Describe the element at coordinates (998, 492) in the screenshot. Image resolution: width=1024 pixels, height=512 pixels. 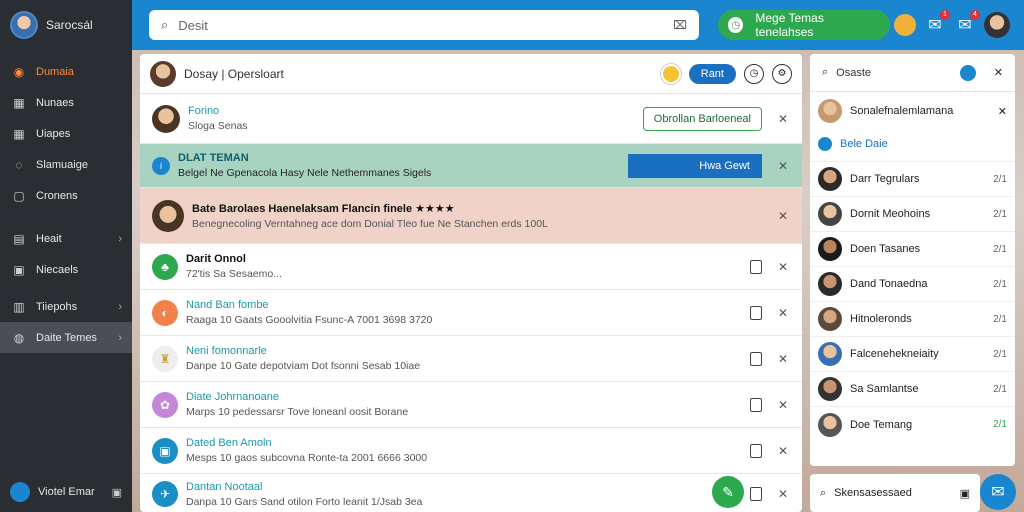
I see `chat-fab-button: ✉` at that location.